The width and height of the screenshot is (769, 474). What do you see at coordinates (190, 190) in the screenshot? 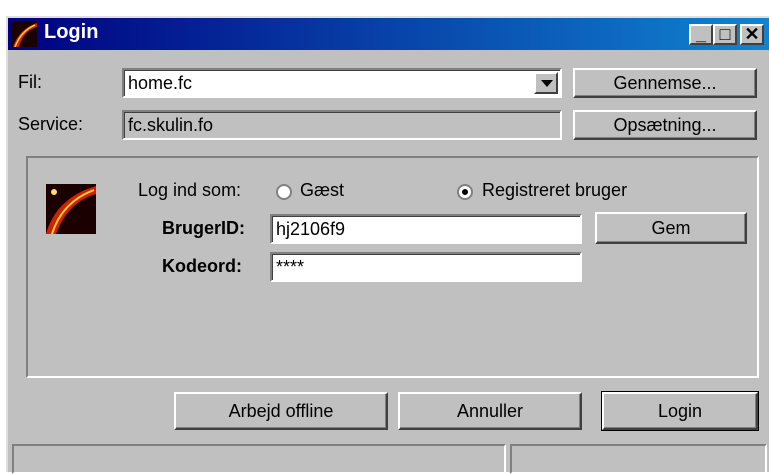
I see `login-as-label: Log ind som:` at bounding box center [190, 190].